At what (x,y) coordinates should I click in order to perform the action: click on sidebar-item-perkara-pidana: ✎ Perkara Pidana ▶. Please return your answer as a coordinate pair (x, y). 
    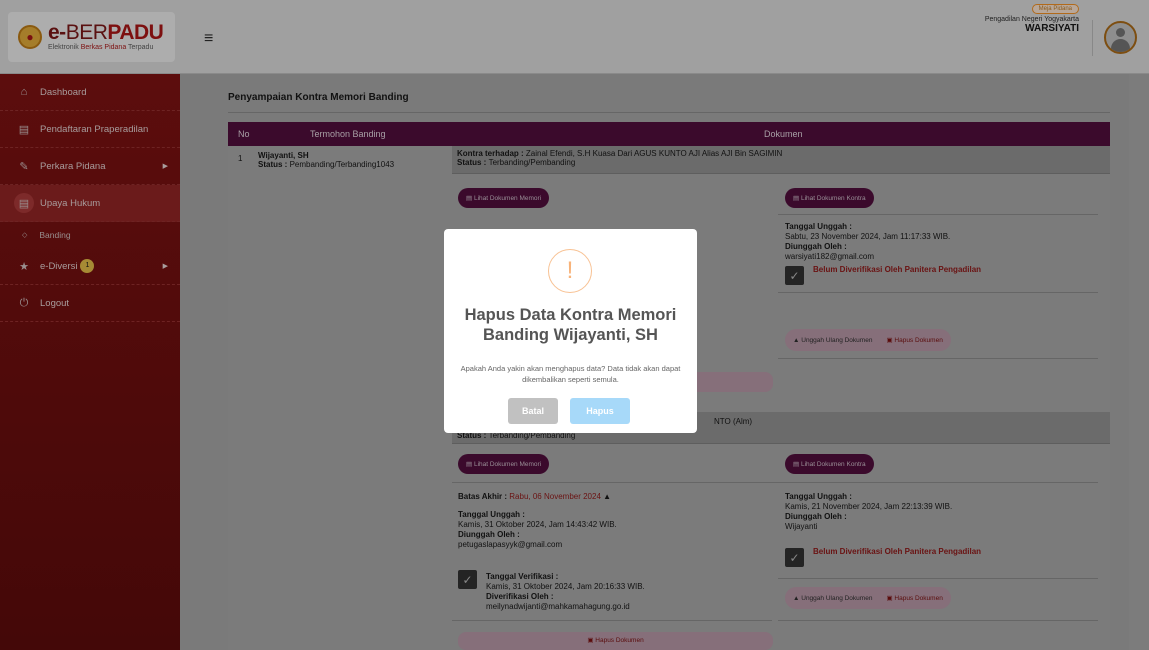
    Looking at the image, I should click on (90, 166).